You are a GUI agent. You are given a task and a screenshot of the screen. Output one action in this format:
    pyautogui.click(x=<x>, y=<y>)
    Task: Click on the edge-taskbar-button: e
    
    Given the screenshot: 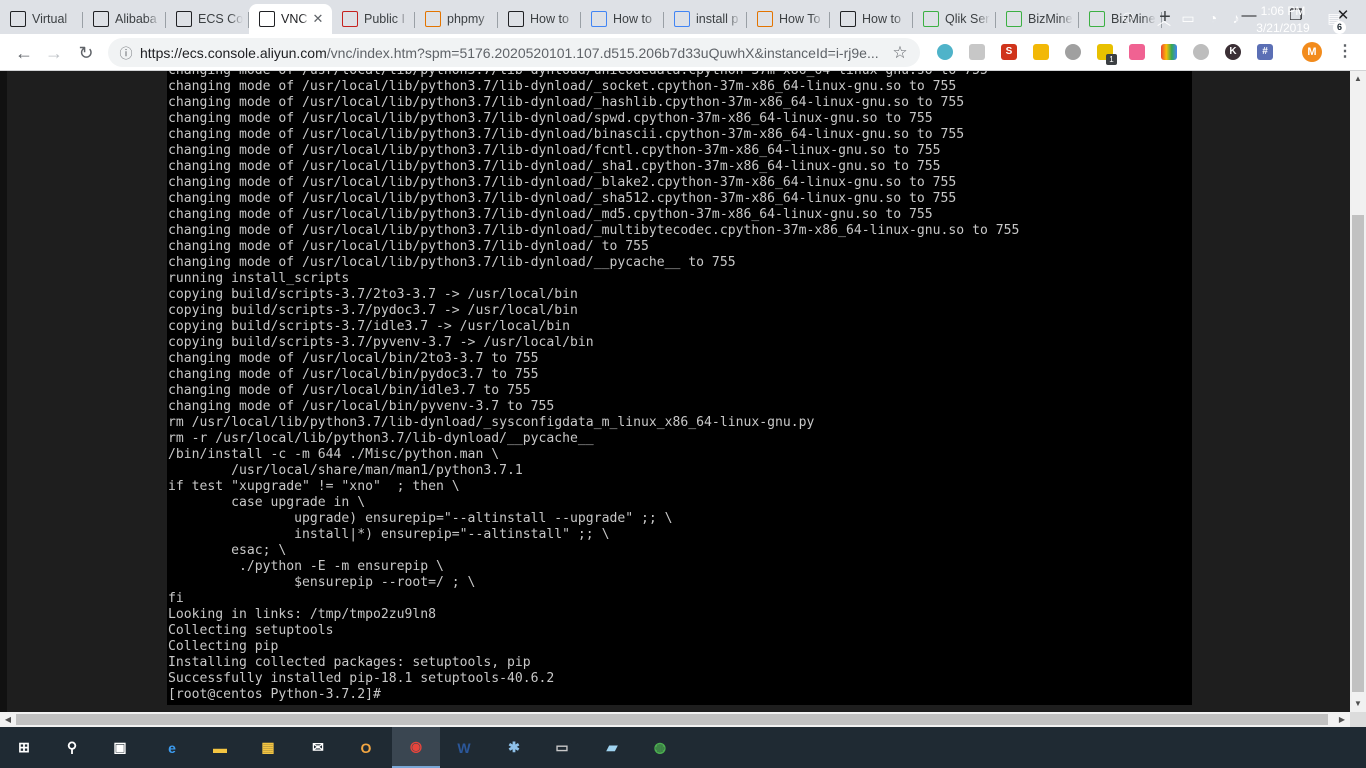 What is the action you would take?
    pyautogui.click(x=172, y=747)
    